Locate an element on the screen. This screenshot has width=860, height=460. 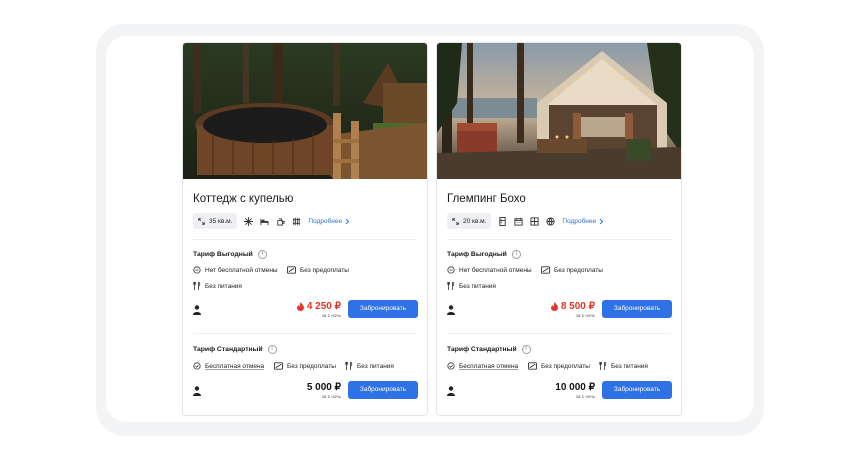
price-block: 5 000 ₽ за 1 ночь is located at coordinates (324, 390).